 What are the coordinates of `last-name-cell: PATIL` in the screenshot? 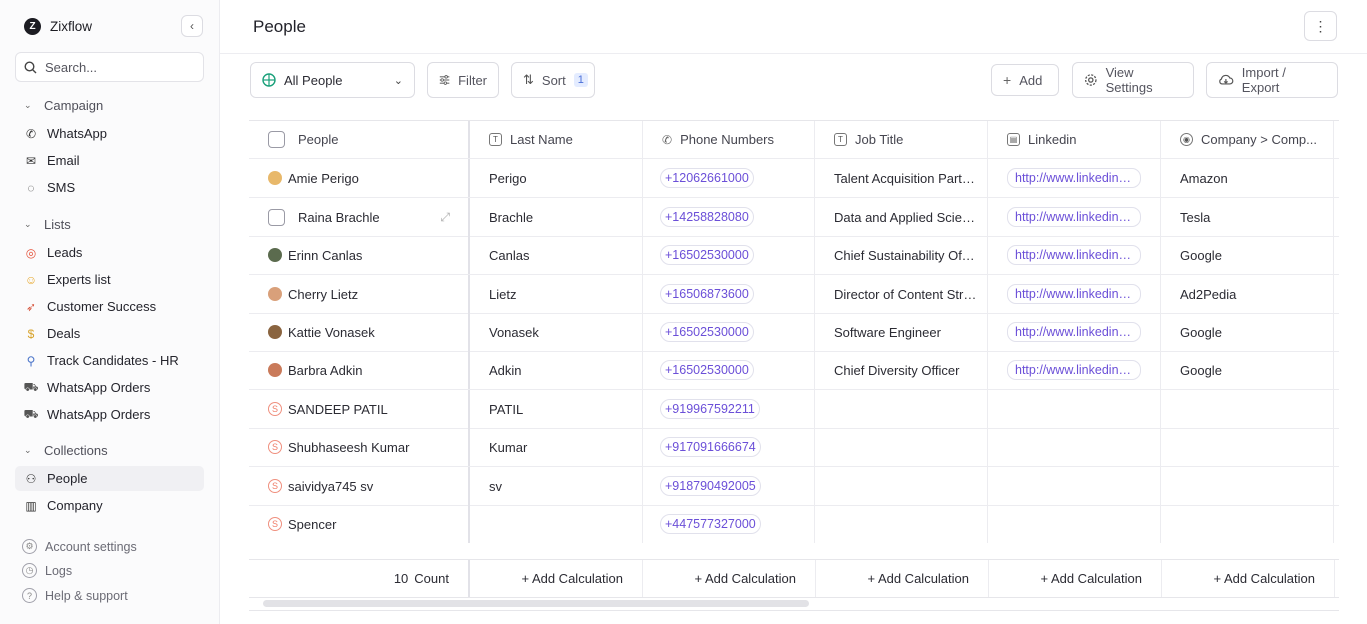 It's located at (556, 409).